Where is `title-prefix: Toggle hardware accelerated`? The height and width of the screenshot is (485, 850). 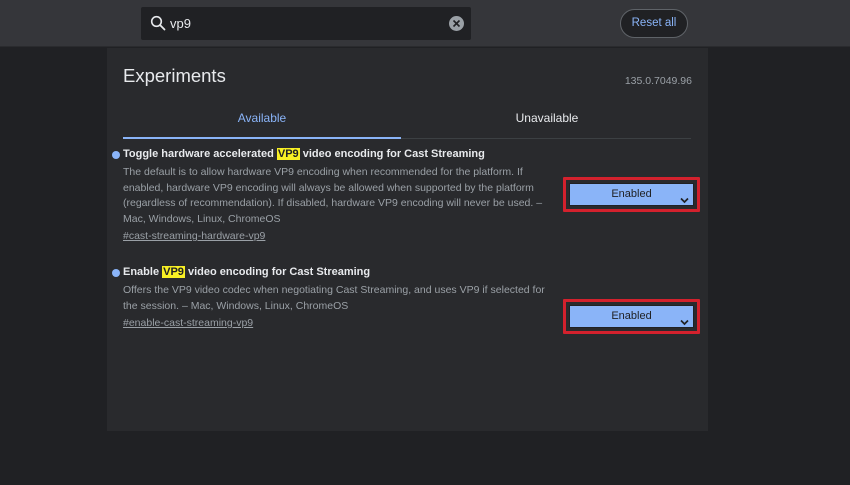
title-prefix: Toggle hardware accelerated is located at coordinates (200, 154).